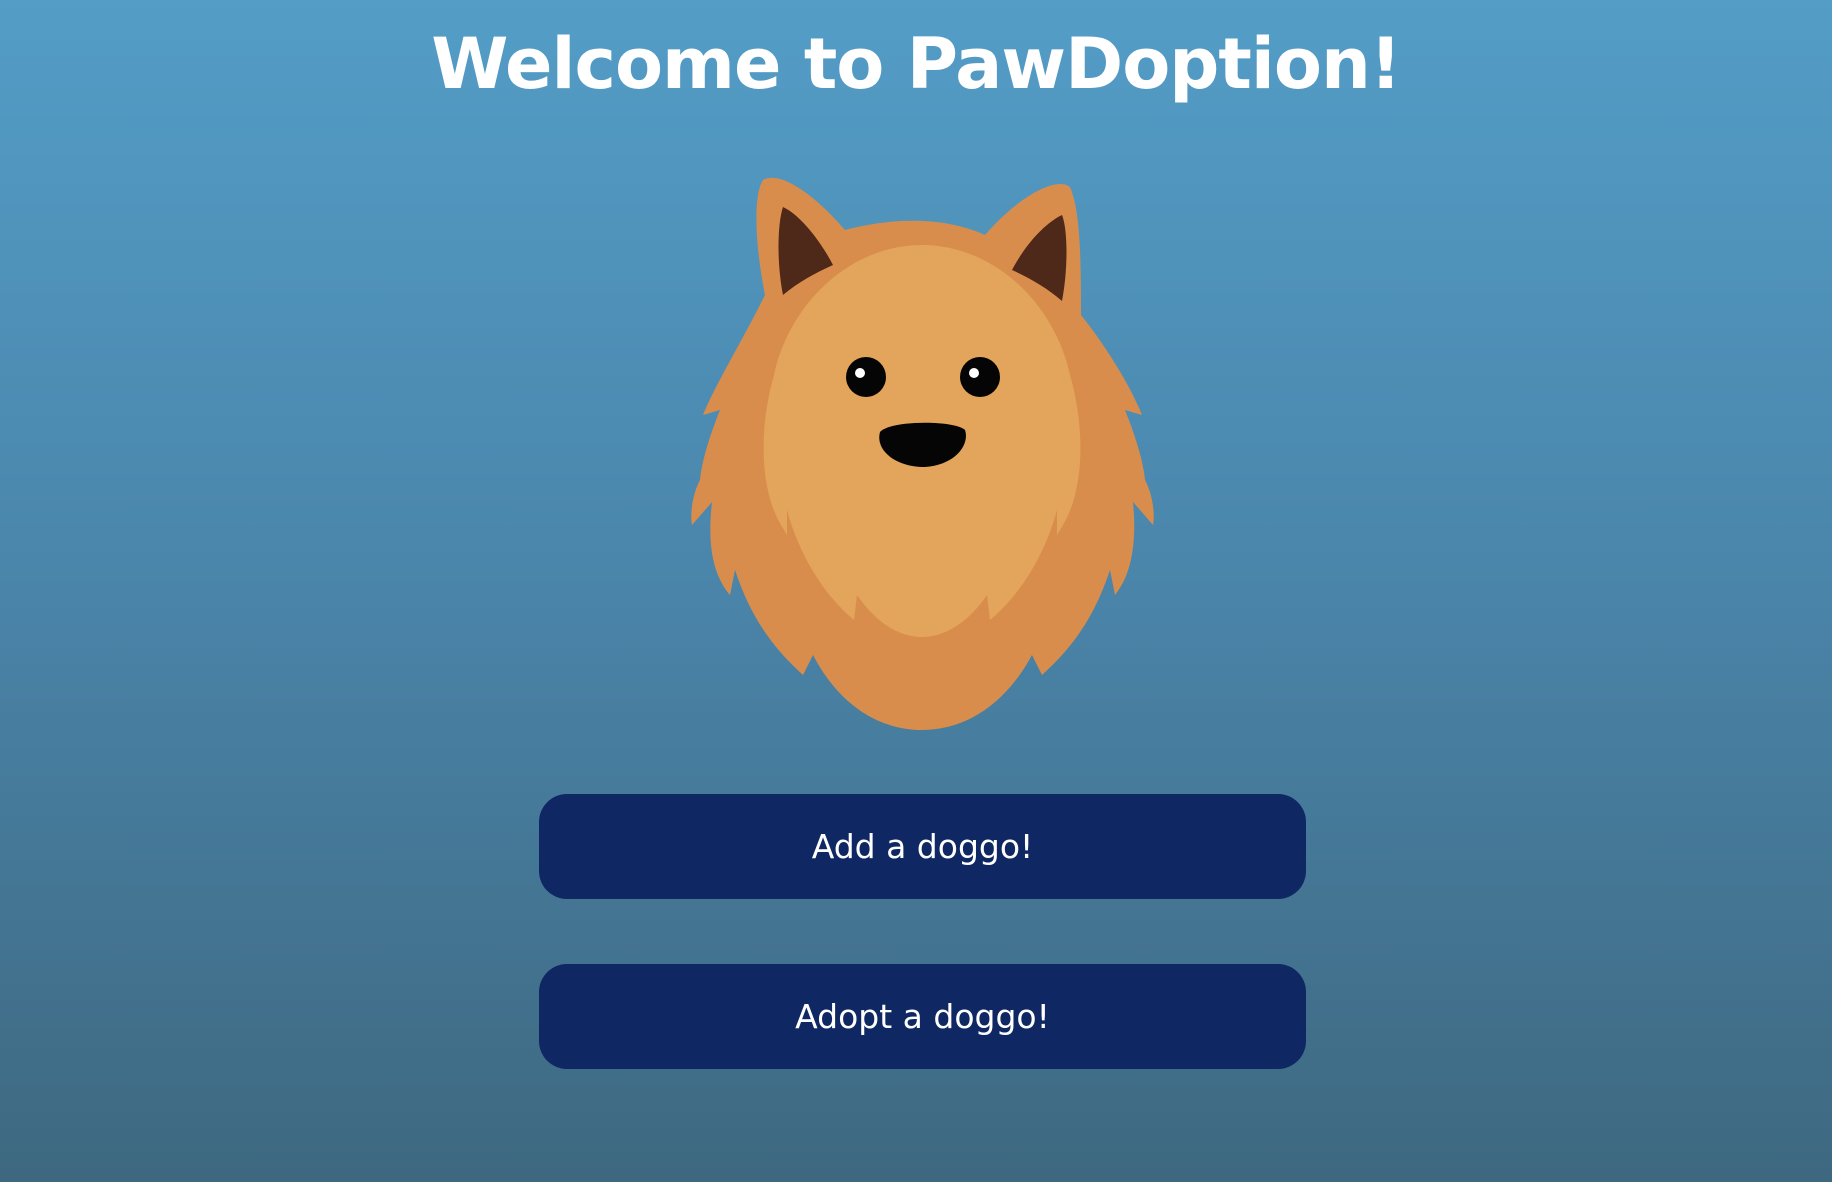 The height and width of the screenshot is (1182, 1832). Describe the element at coordinates (922, 1016) in the screenshot. I see `adopt-doggo-button: Adopt a doggo!` at that location.